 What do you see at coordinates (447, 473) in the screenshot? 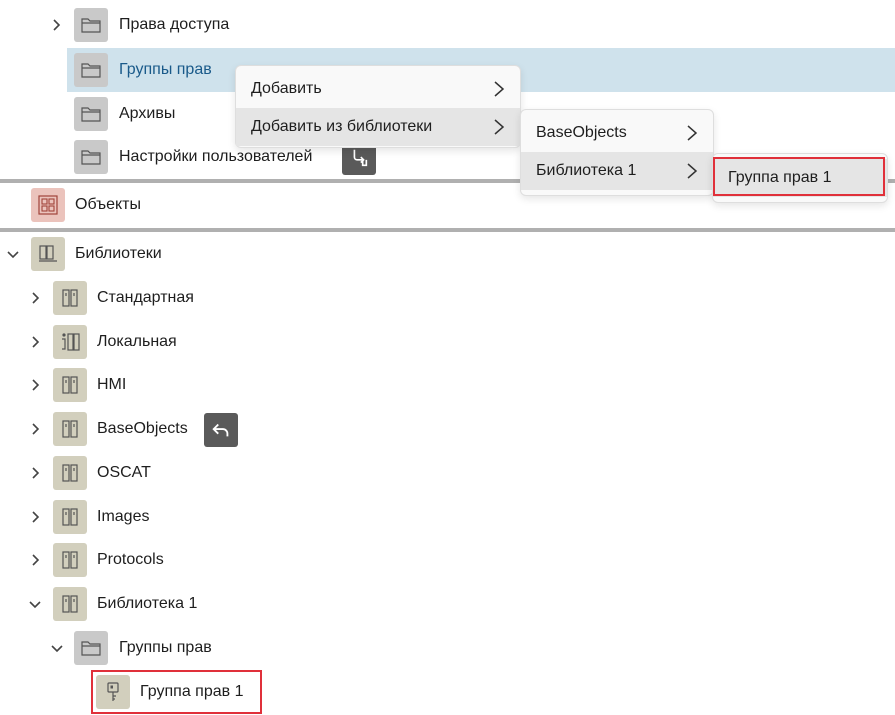
I see `tree-item-library-oscat: OSCAT` at bounding box center [447, 473].